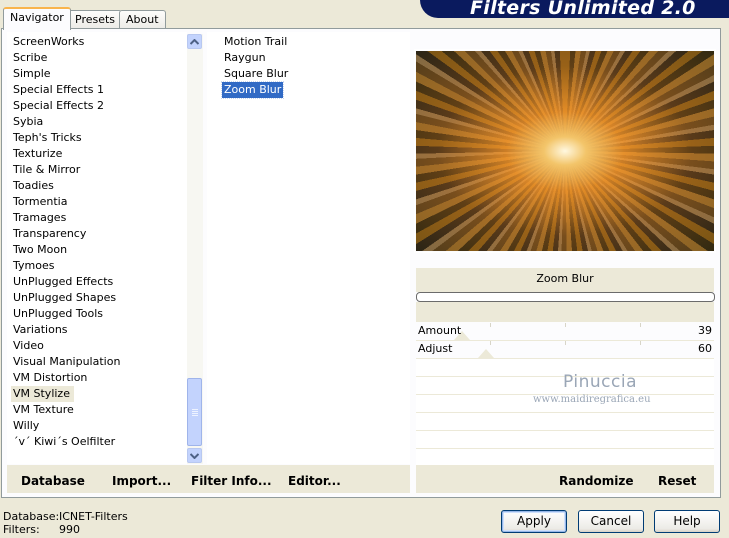 The width and height of the screenshot is (729, 538). Describe the element at coordinates (39, 218) in the screenshot. I see `category-item: Tramages` at that location.